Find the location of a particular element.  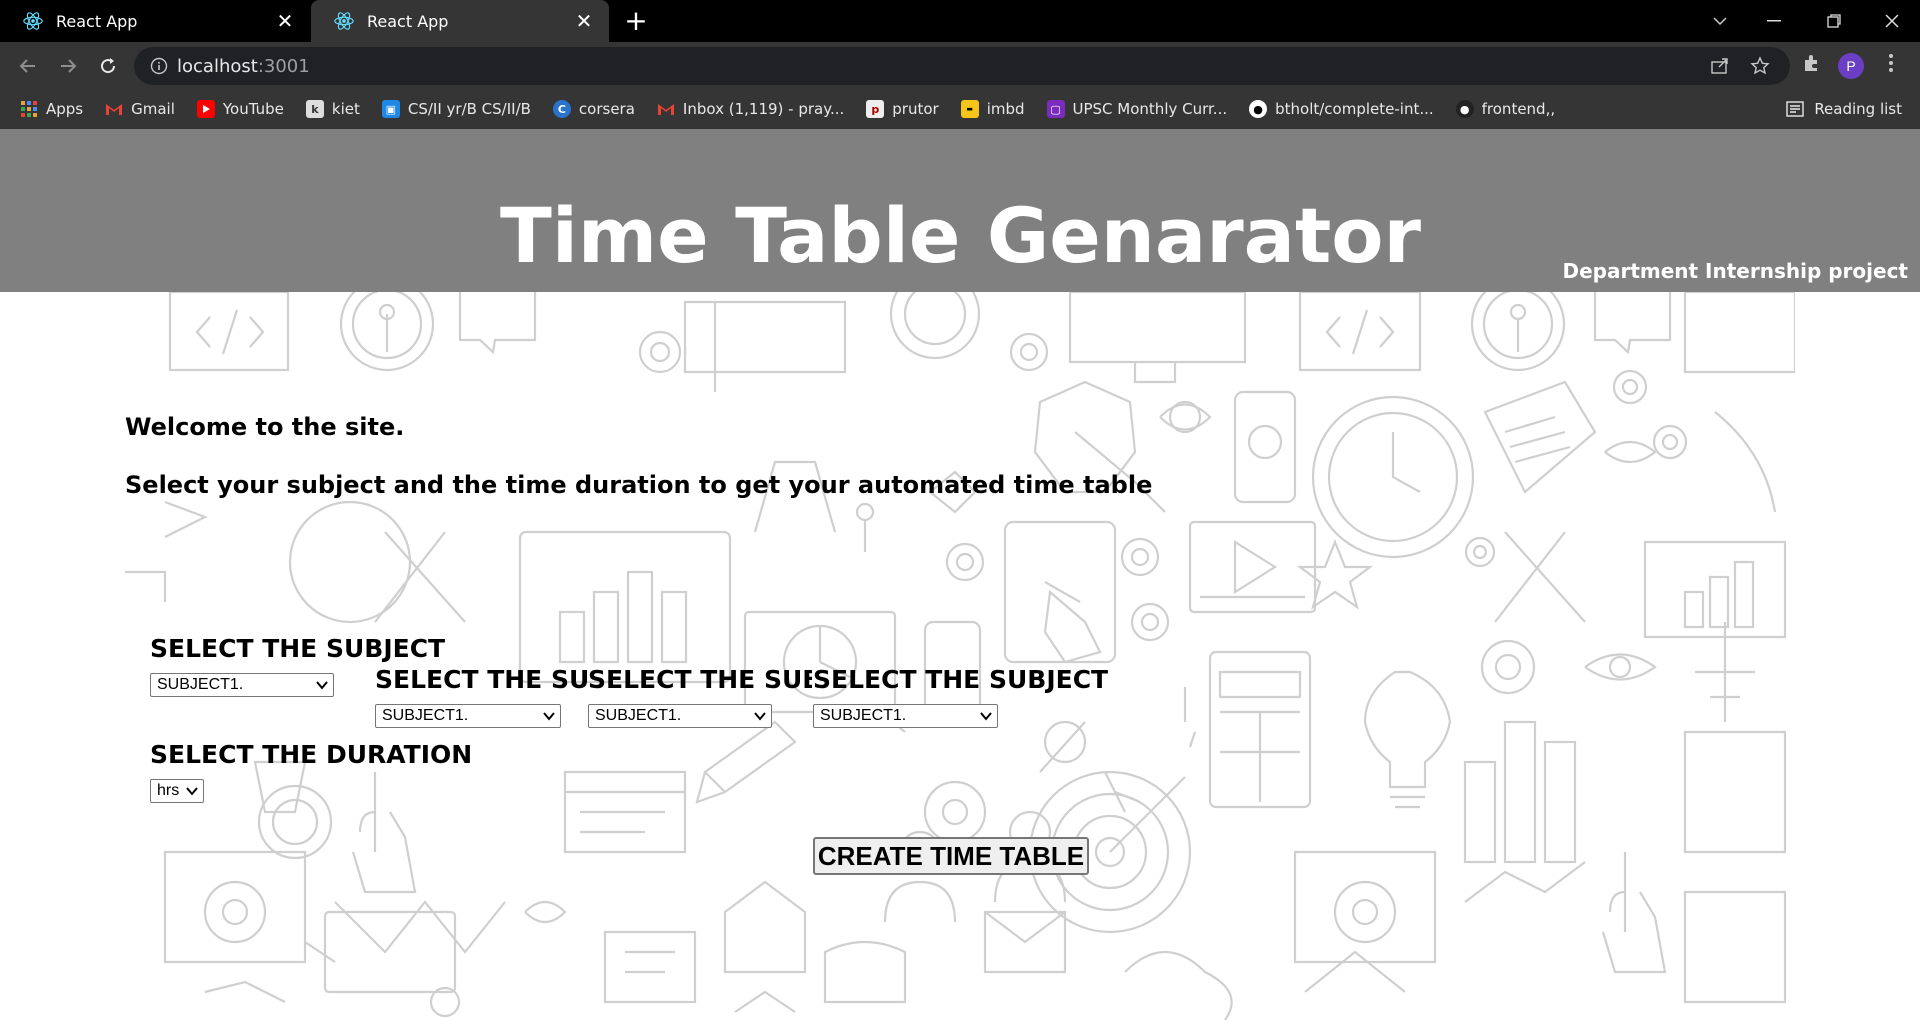

bookmark-apps: Apps is located at coordinates (51, 109).